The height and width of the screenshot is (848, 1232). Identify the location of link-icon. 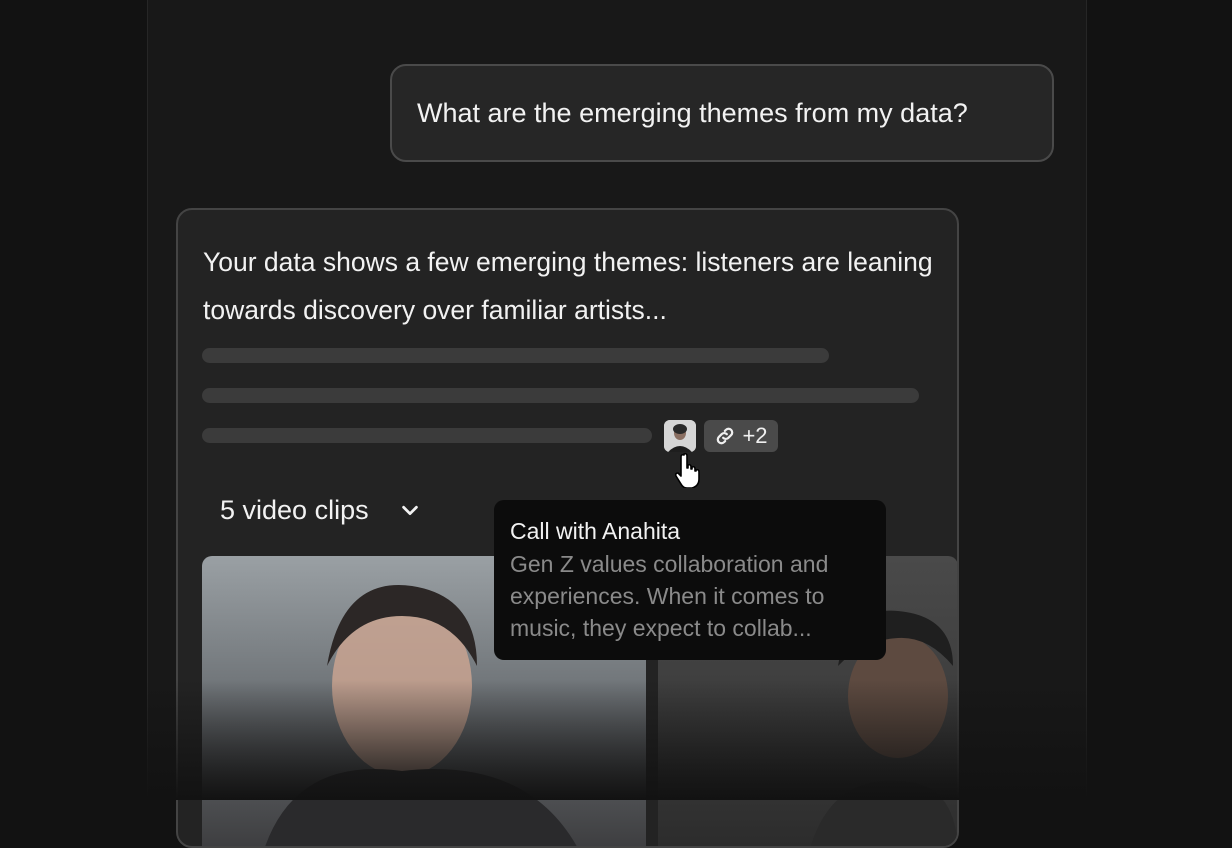
(725, 436).